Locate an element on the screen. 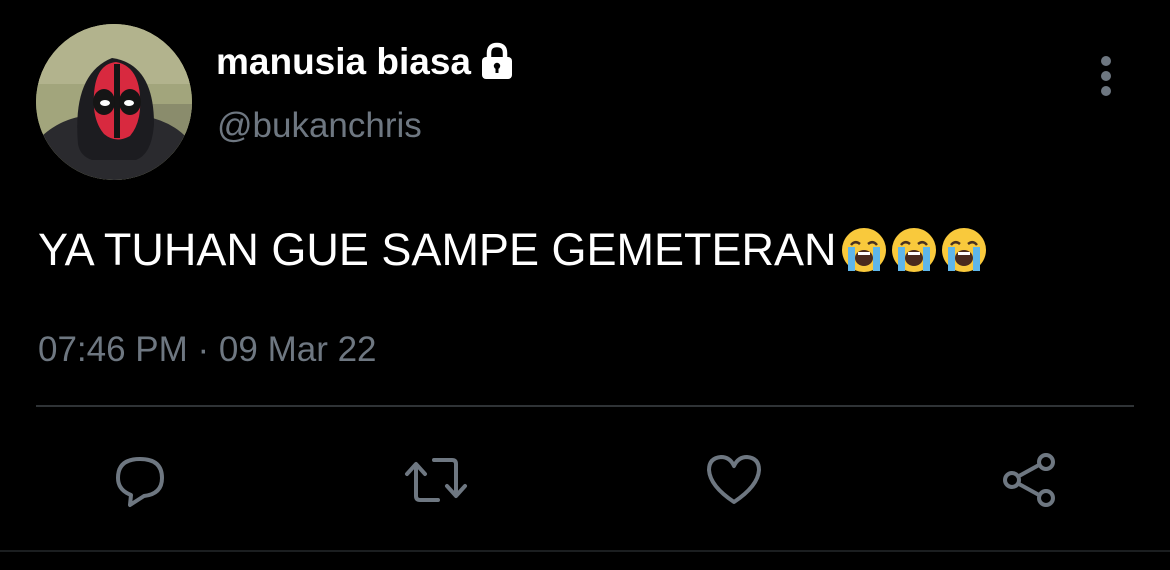 This screenshot has width=1170, height=570. share-icon is located at coordinates (1029, 480).